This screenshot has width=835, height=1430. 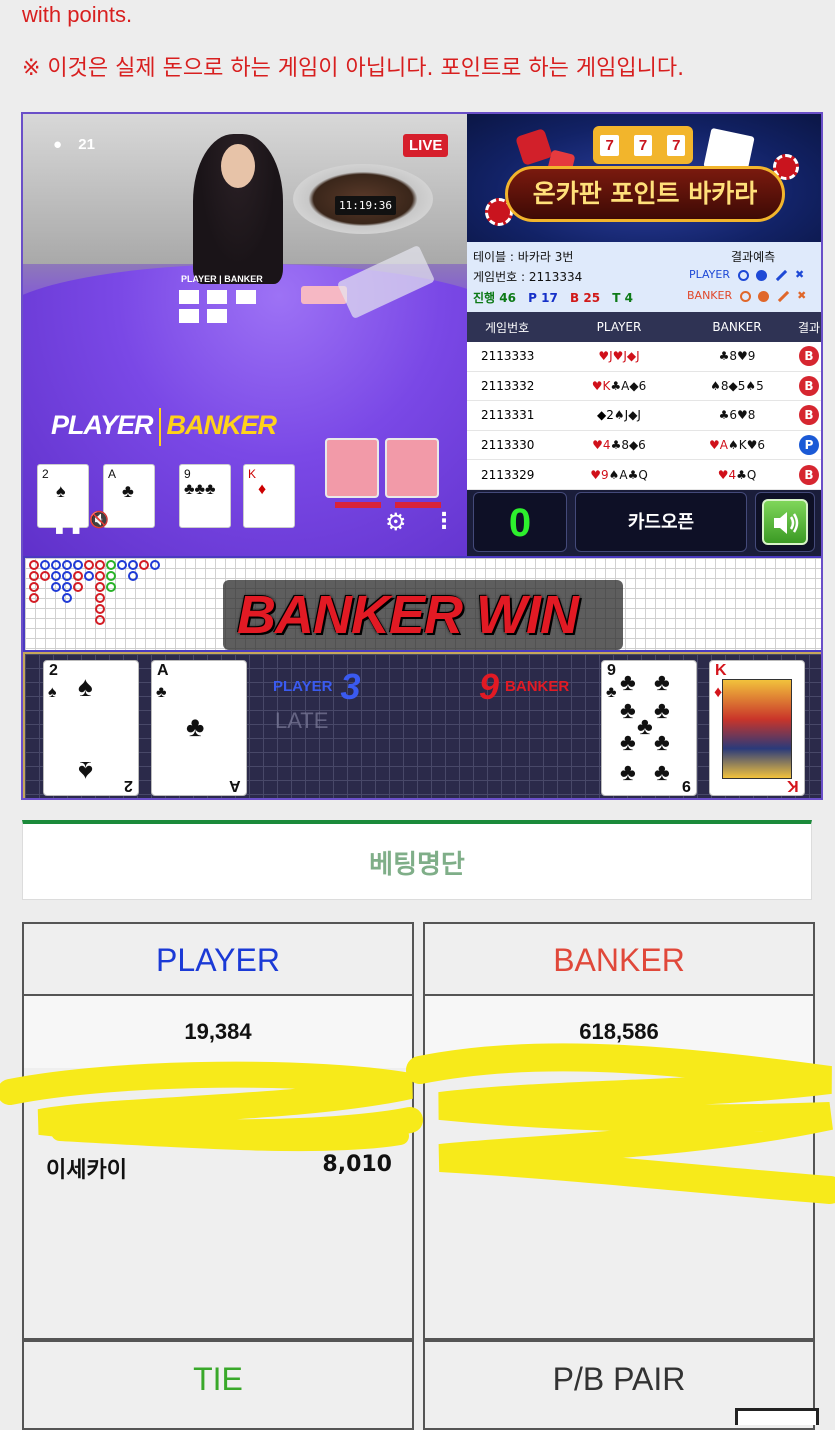 I want to click on history-game-no: 2113332, so click(x=508, y=385).